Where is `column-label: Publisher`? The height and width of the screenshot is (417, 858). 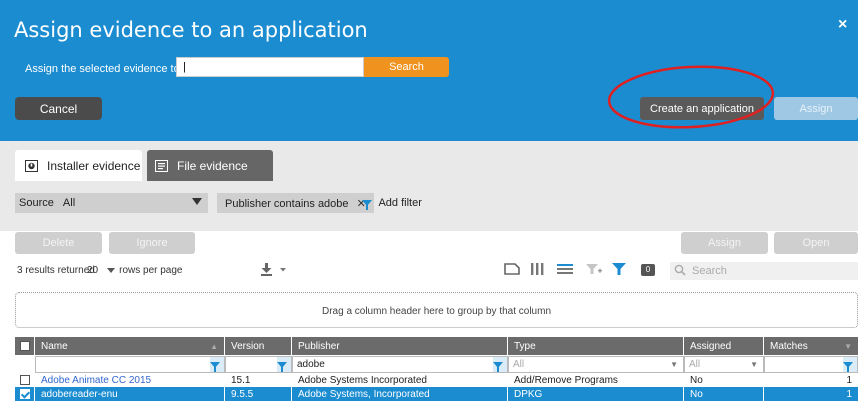
column-label: Publisher is located at coordinates (319, 346).